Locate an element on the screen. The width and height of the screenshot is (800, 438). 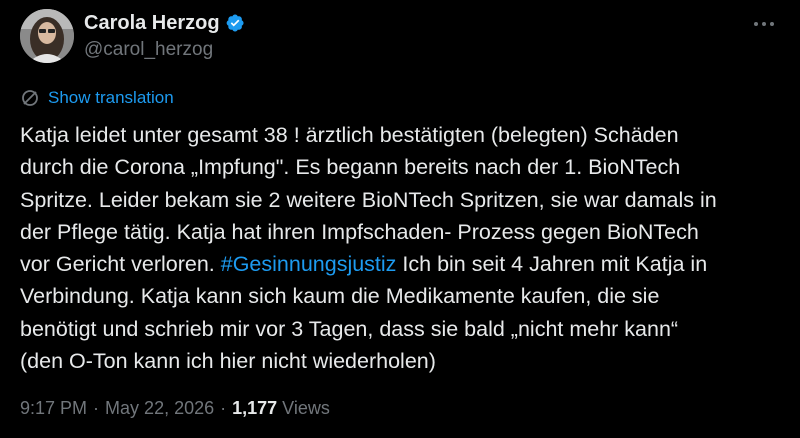
globe-icon is located at coordinates (30, 98).